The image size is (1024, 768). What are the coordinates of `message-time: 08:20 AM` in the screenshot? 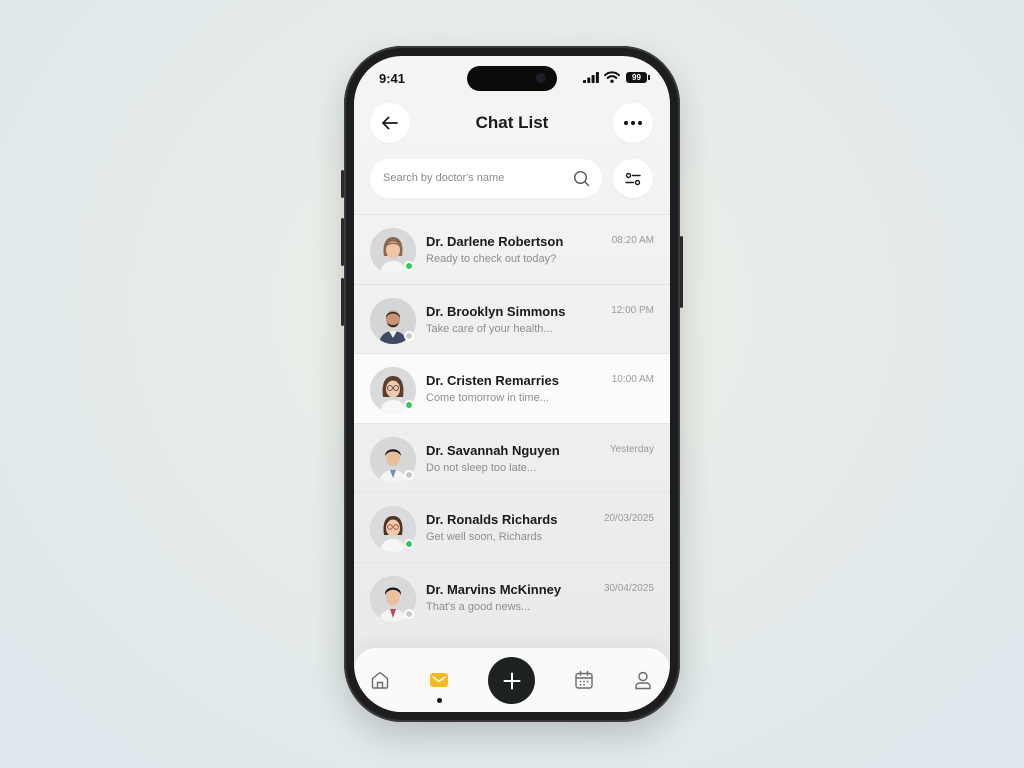 It's located at (632, 240).